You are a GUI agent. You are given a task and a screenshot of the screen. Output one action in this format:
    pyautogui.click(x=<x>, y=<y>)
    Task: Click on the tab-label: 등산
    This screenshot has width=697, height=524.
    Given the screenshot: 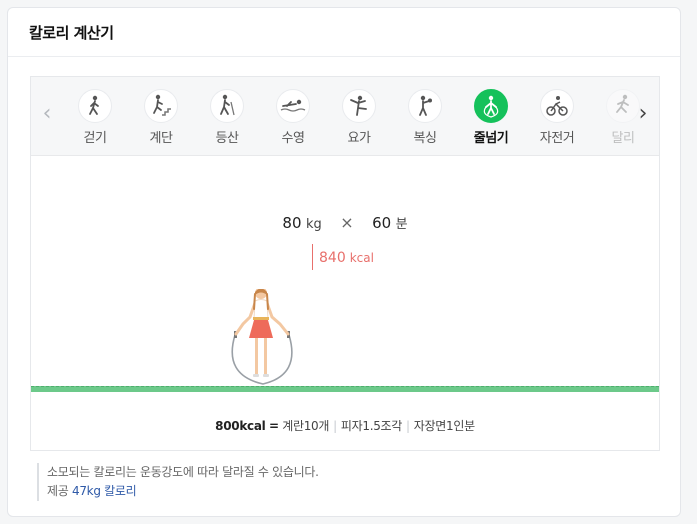 What is the action you would take?
    pyautogui.click(x=227, y=138)
    